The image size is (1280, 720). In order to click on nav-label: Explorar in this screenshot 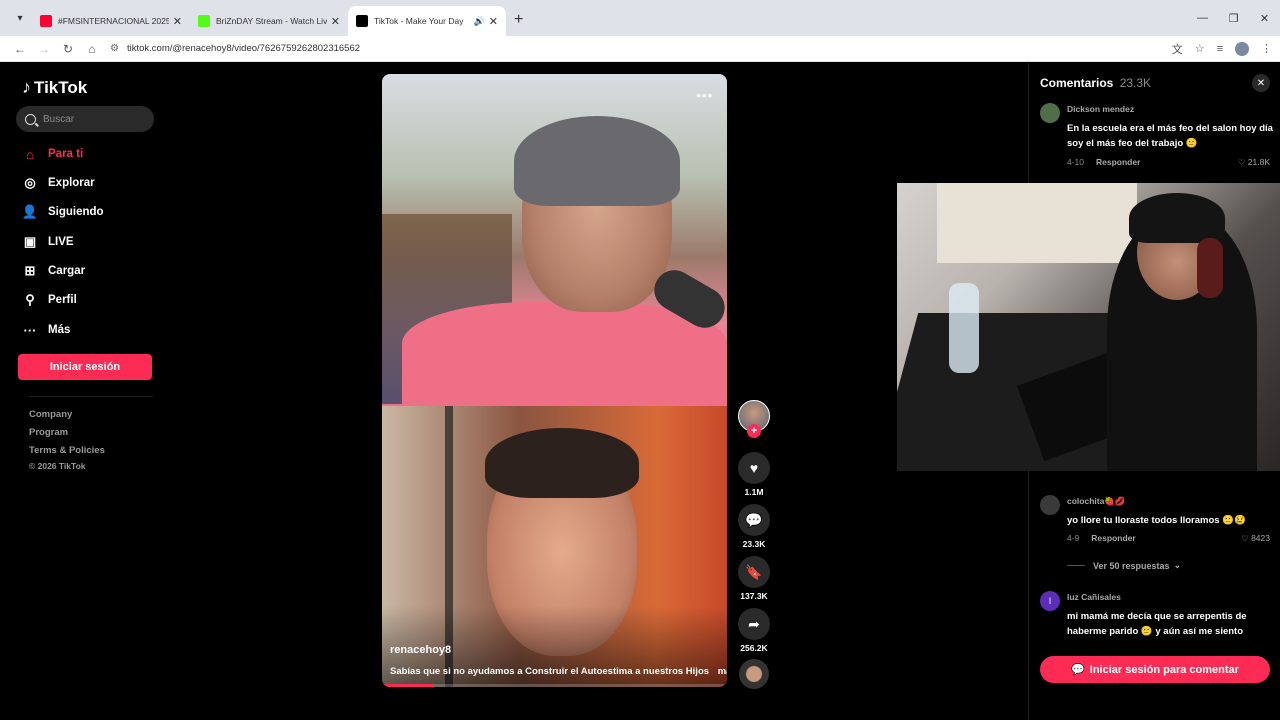, I will do `click(71, 183)`.